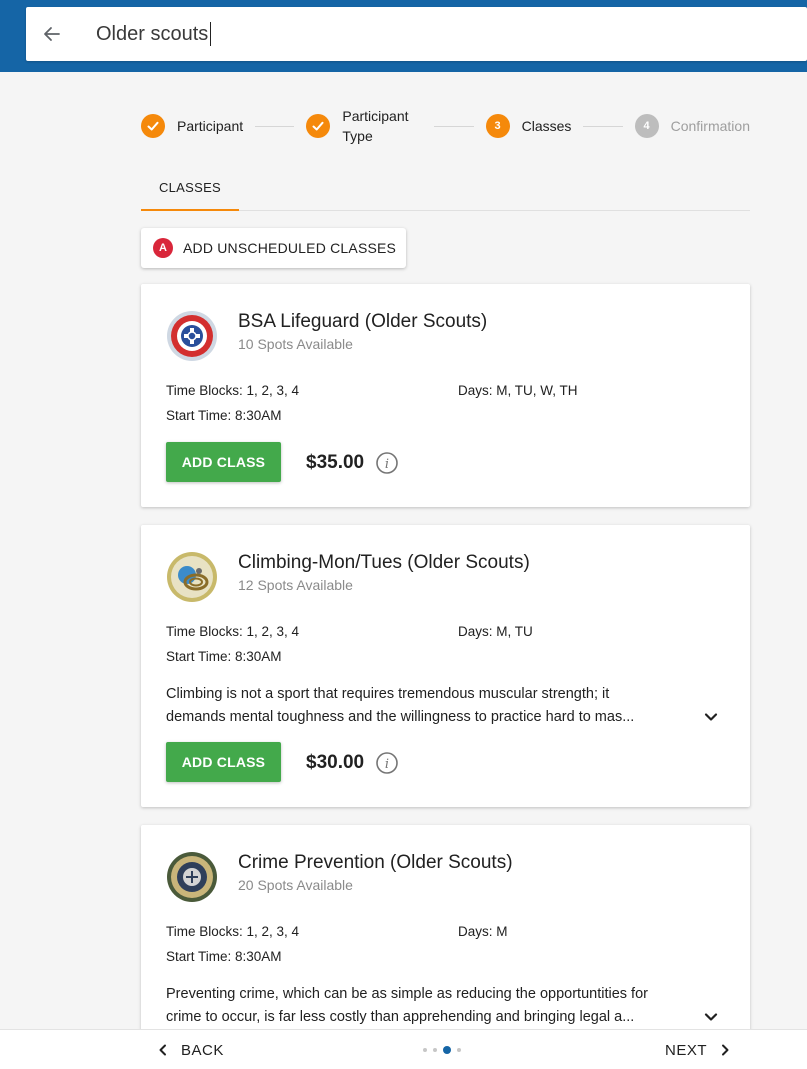 This screenshot has height=1069, width=807. What do you see at coordinates (384, 562) in the screenshot?
I see `class-title: Climbing-Mon/Tues (Older Scouts)` at bounding box center [384, 562].